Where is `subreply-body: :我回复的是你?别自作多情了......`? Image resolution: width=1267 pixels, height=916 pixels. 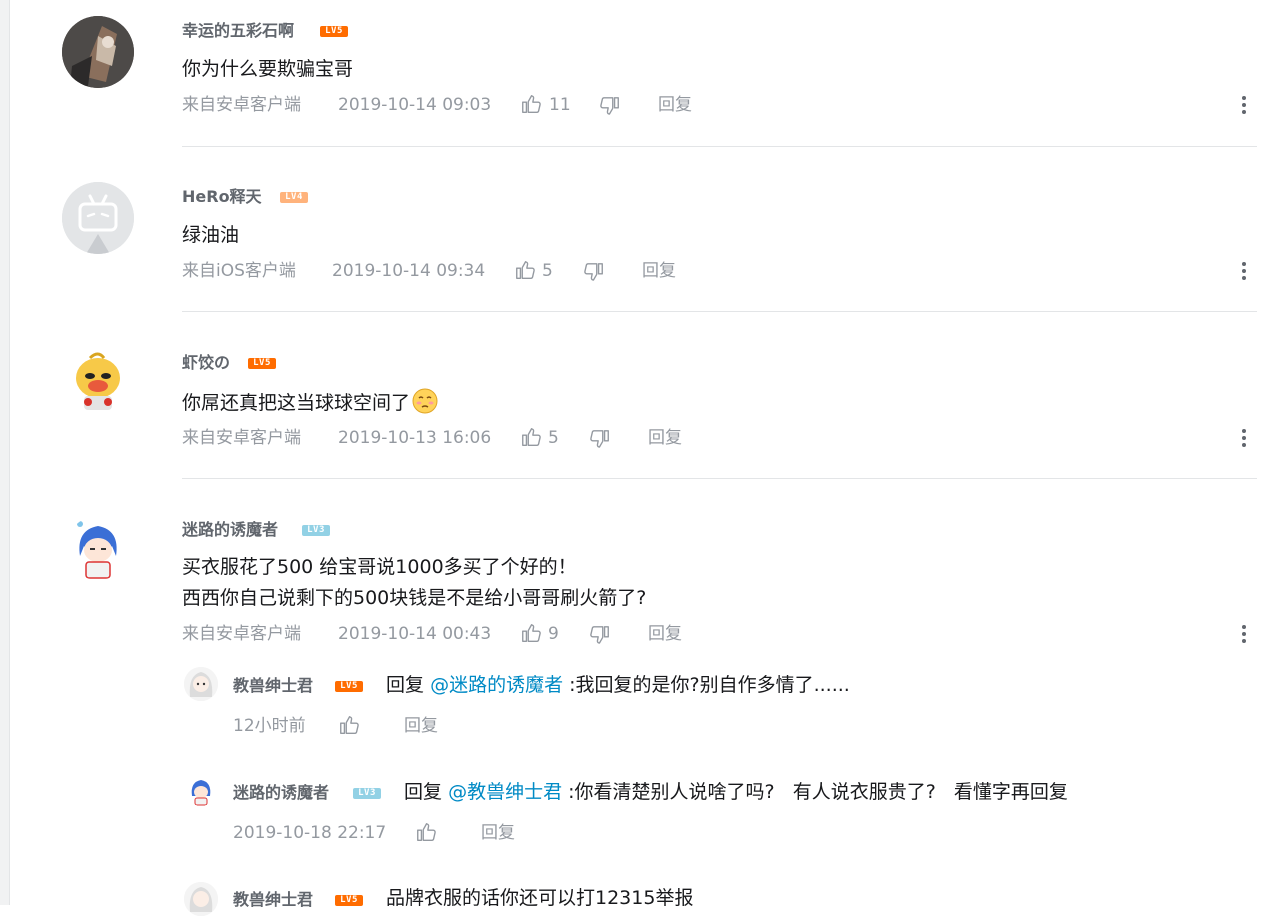 subreply-body: :我回复的是你?别自作多情了...... is located at coordinates (706, 685).